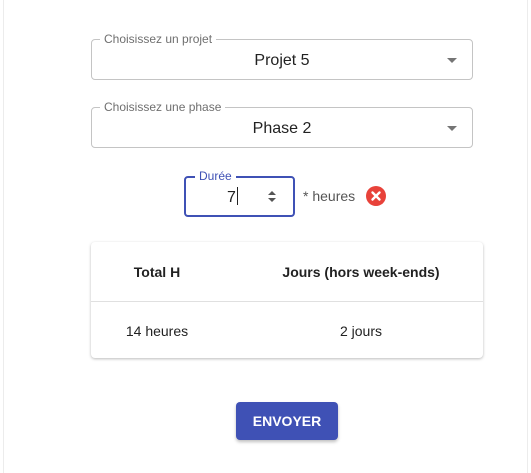 The image size is (531, 473). Describe the element at coordinates (215, 176) in the screenshot. I see `duration-input-label: Durée` at that location.